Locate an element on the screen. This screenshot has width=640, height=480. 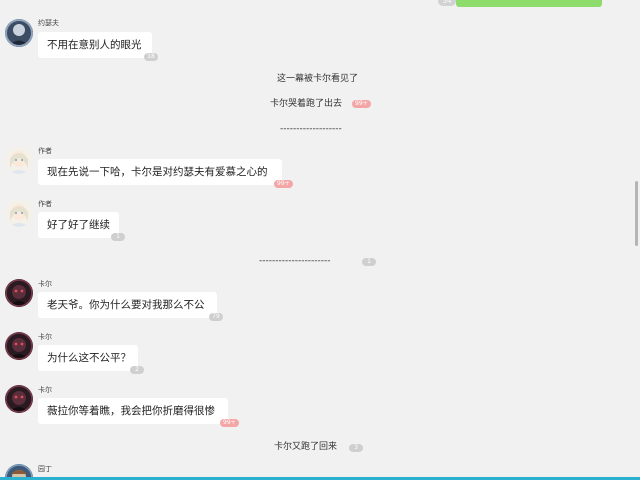
narration-text: 卡尔哭着跑了出去 is located at coordinates (306, 104).